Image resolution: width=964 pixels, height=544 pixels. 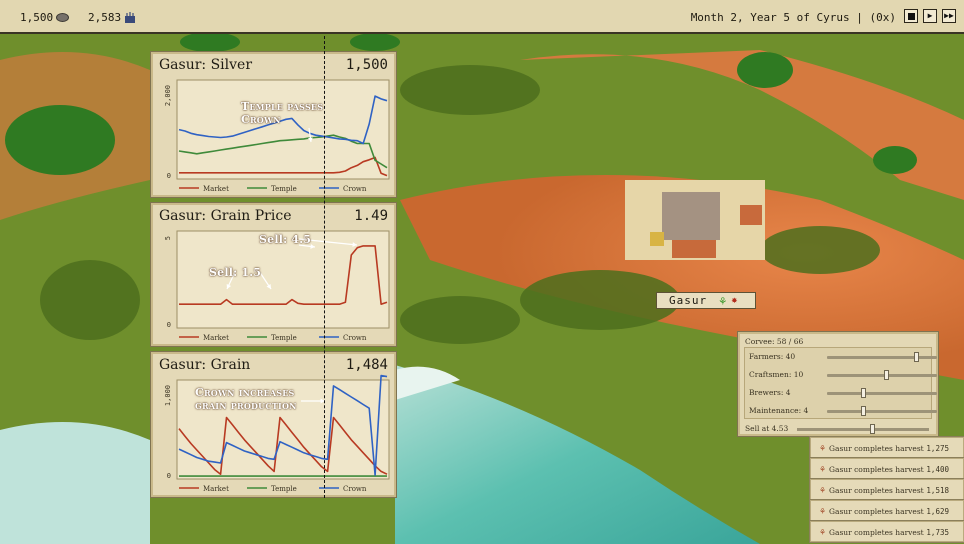 What do you see at coordinates (168, 95) in the screenshot?
I see `y-tick-max: 2,000` at bounding box center [168, 95].